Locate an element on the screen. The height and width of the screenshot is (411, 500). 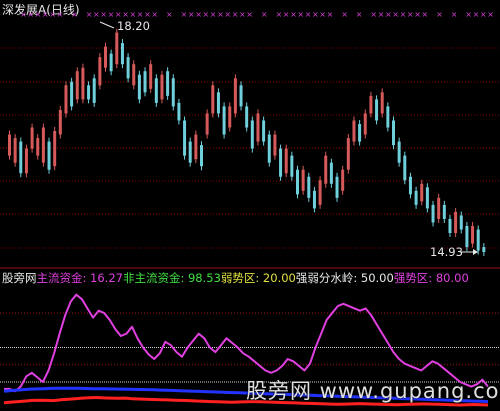
watermark: 股旁网 www.gupang.com is located at coordinates (373, 391).